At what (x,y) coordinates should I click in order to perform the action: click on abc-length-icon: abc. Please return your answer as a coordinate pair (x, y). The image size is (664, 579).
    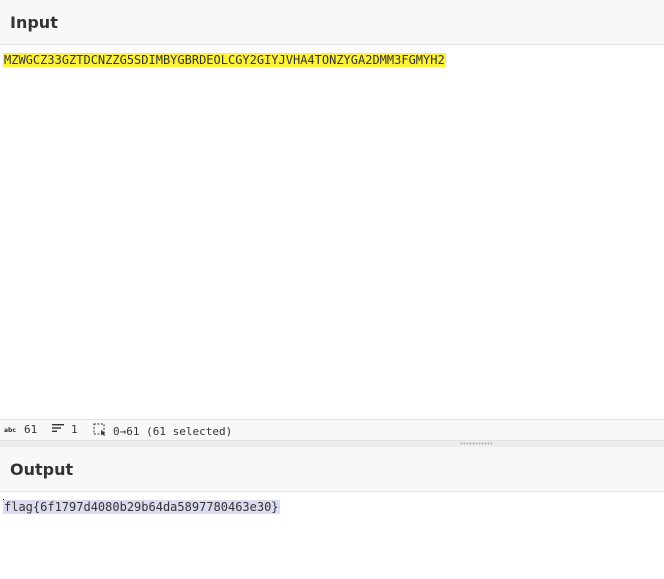
    Looking at the image, I should click on (11, 430).